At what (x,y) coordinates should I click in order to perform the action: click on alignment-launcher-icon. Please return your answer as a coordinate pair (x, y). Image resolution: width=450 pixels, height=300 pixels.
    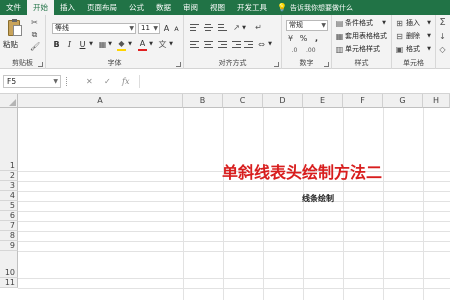
    Looking at the image, I should click on (276, 64).